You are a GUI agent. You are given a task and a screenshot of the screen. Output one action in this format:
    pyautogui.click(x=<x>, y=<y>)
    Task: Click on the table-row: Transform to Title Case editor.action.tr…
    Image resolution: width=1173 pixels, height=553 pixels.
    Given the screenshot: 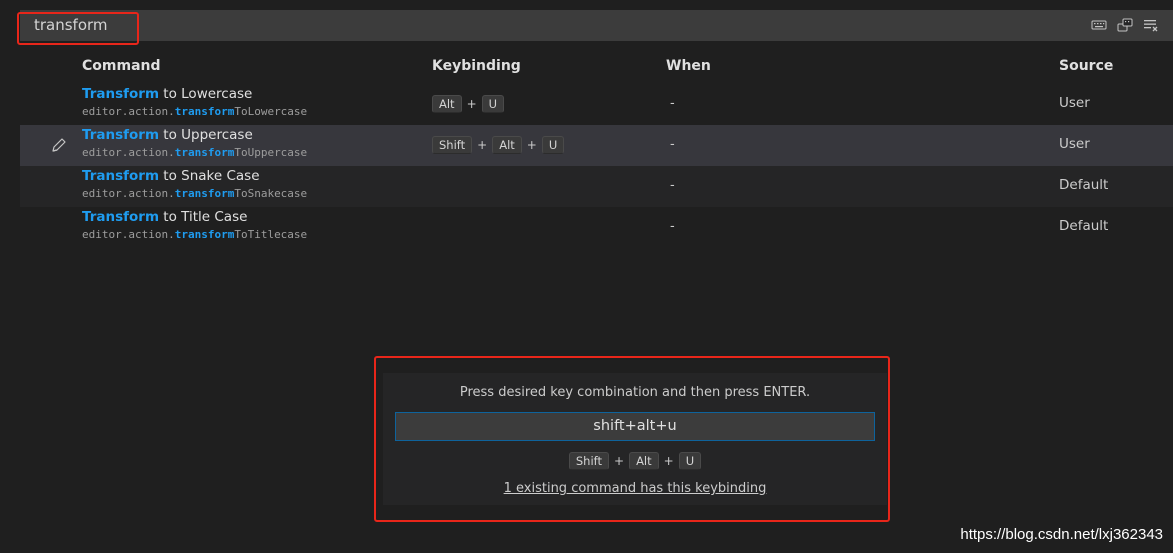 What is the action you would take?
    pyautogui.click(x=596, y=227)
    